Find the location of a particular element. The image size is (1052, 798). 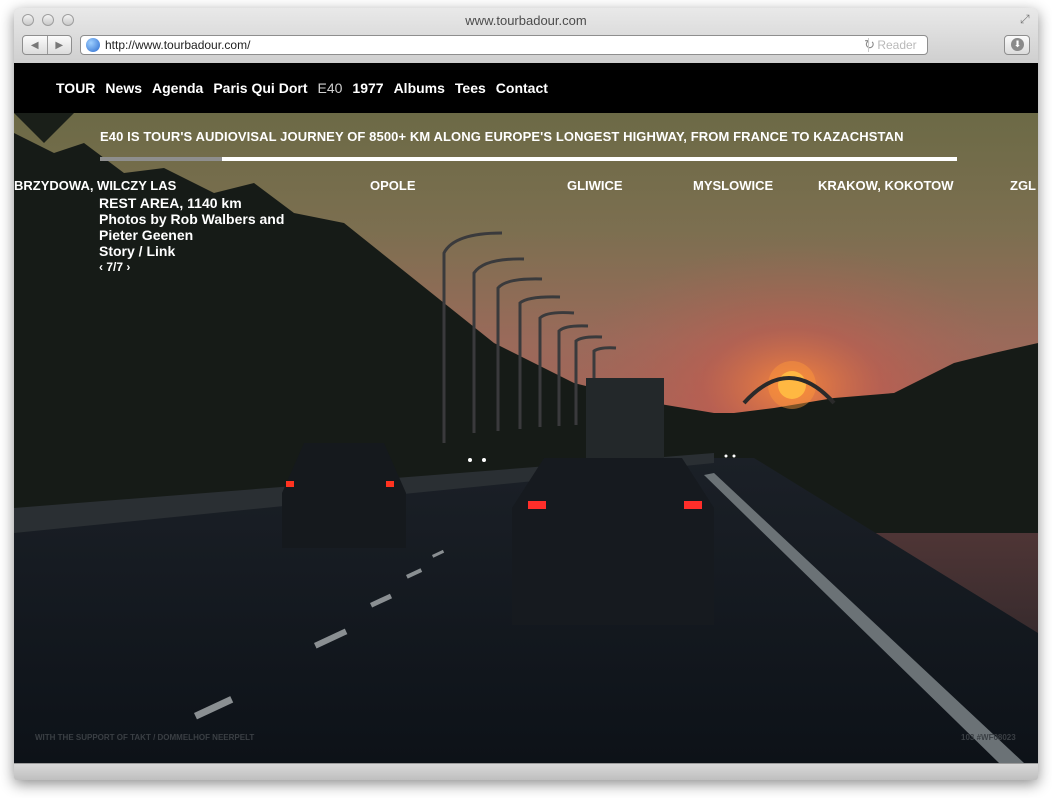

download-icon: ⬇ is located at coordinates (1017, 44).